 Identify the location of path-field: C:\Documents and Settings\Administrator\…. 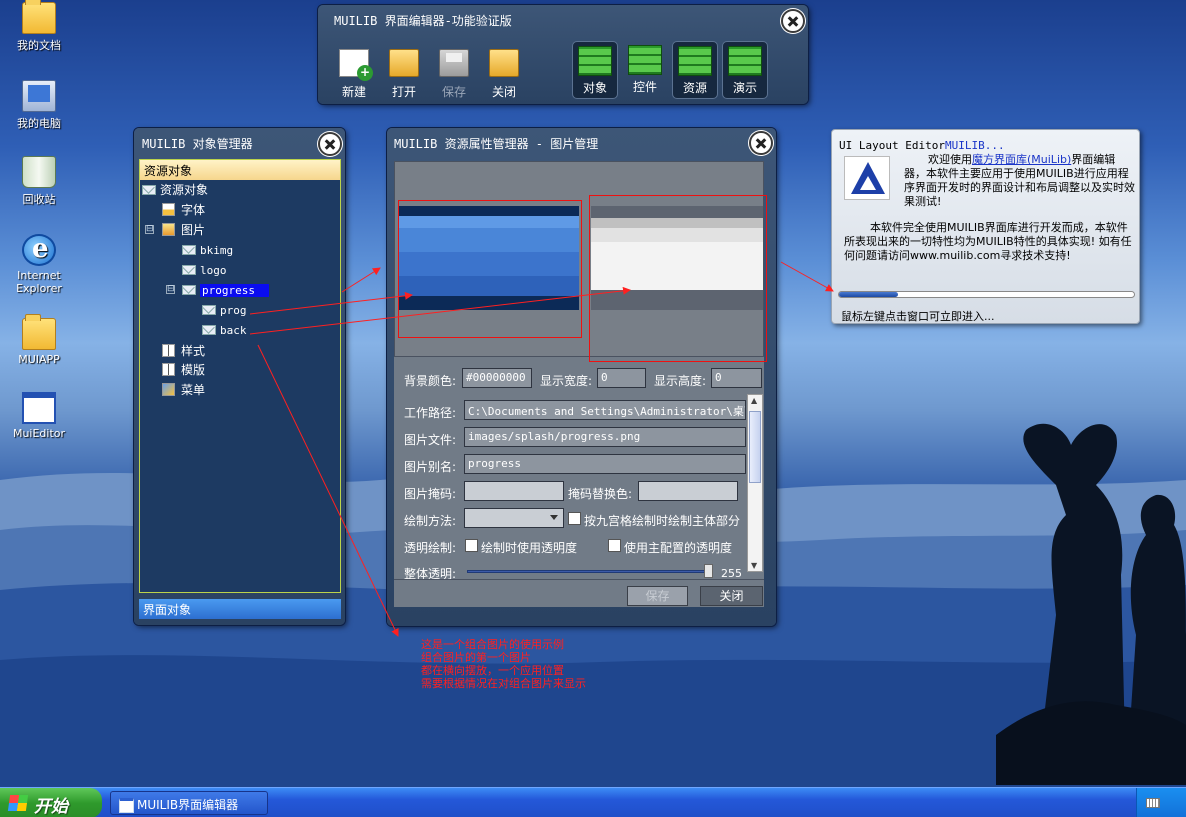
(605, 410).